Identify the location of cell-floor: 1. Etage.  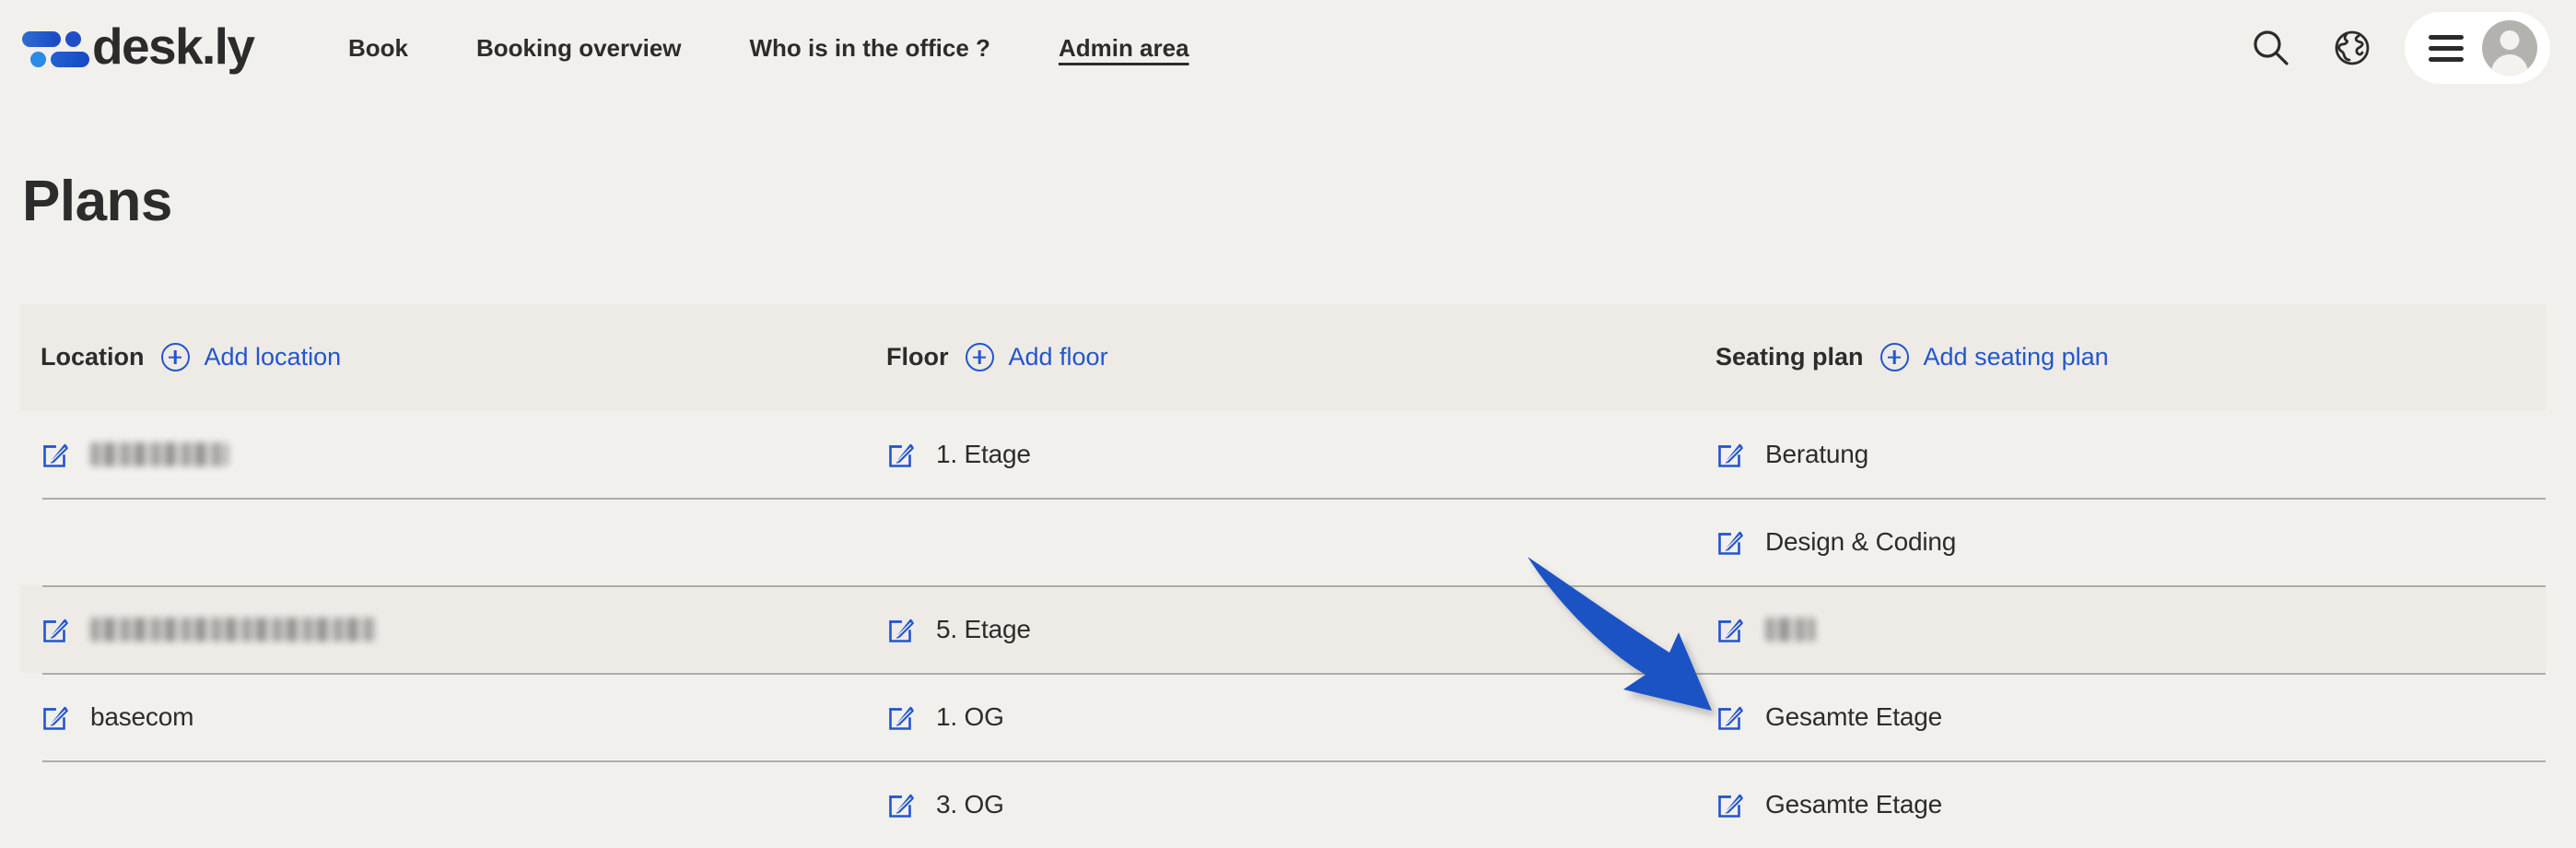
(1280, 454).